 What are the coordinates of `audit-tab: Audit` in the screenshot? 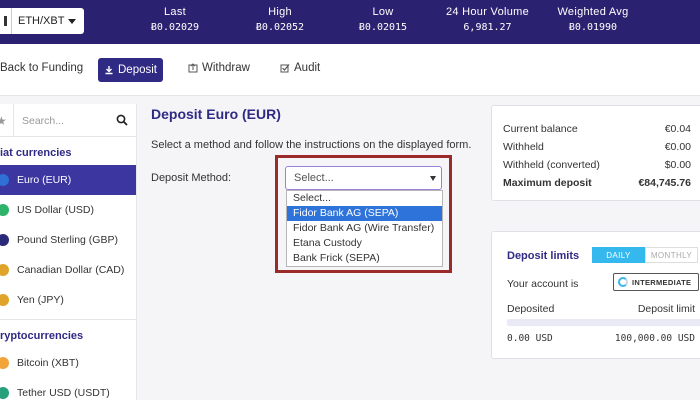 It's located at (300, 68).